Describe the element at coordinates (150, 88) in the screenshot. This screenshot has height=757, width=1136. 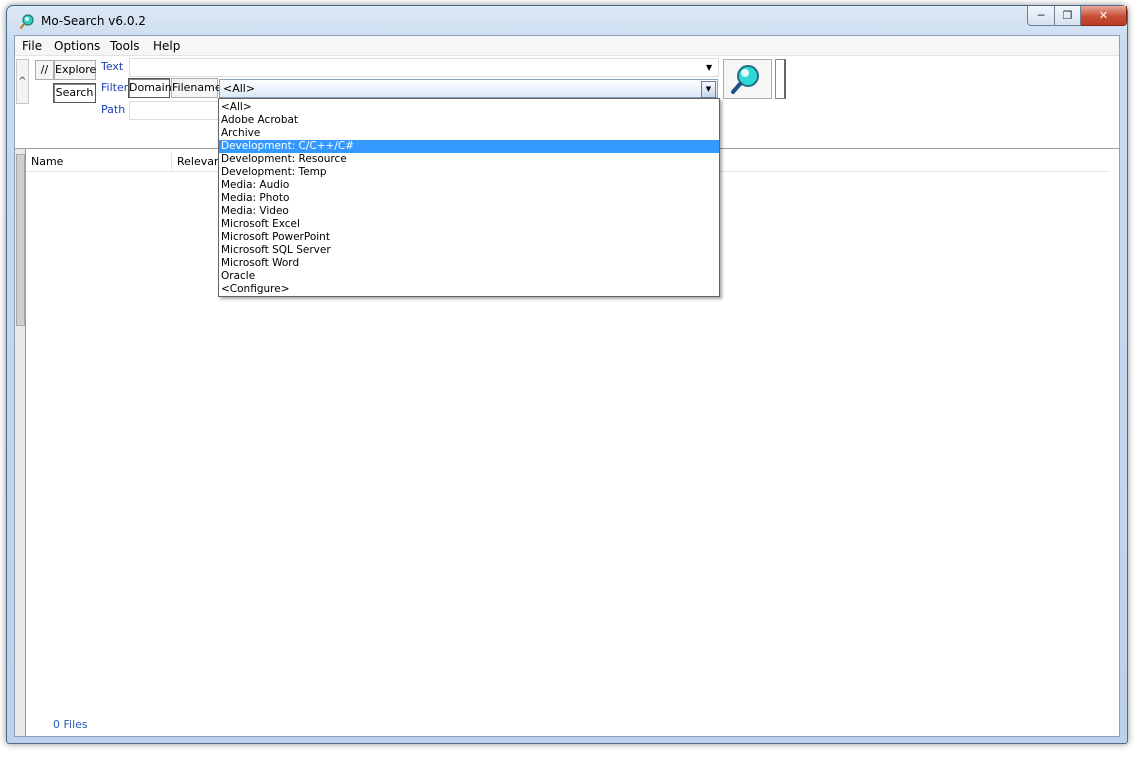
I see `domain-toggle: Domain` at that location.